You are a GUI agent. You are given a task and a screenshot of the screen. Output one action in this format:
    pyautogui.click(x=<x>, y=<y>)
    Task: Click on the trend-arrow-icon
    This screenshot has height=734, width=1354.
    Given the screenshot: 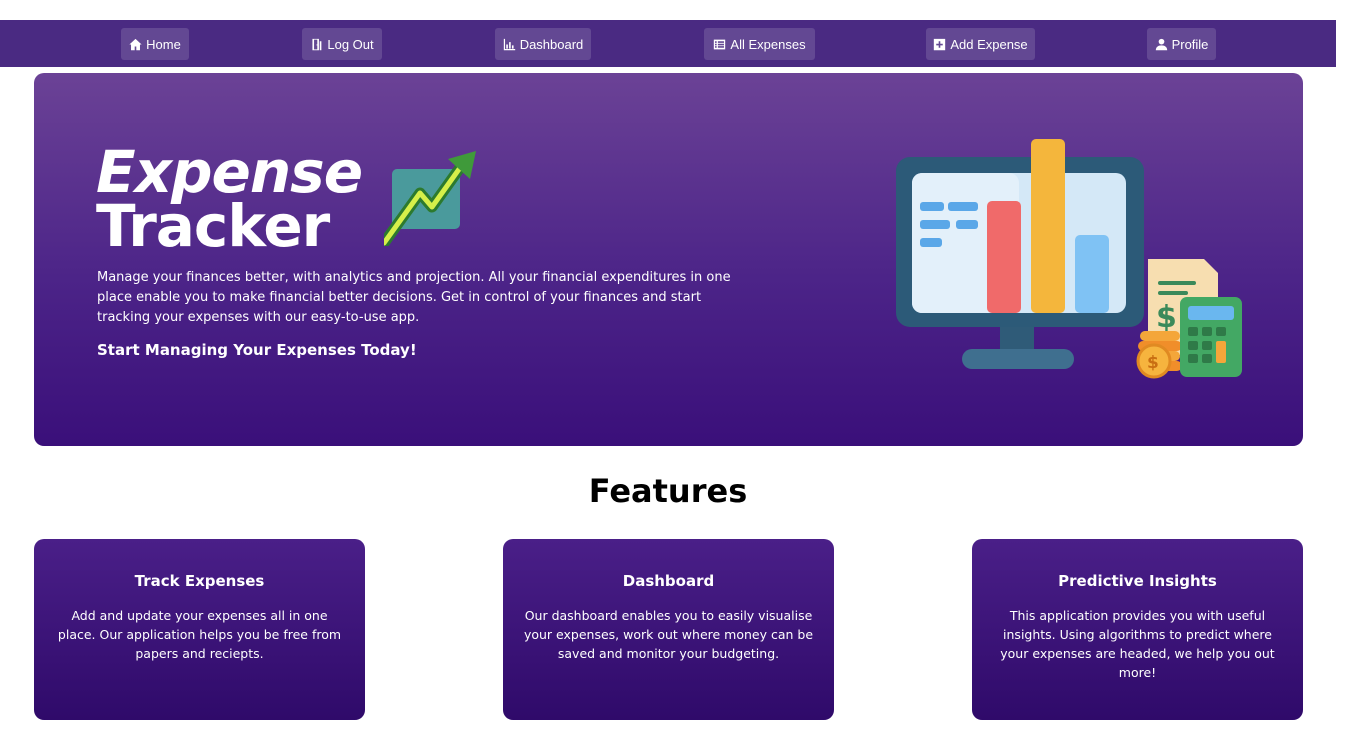 What is the action you would take?
    pyautogui.click(x=430, y=198)
    